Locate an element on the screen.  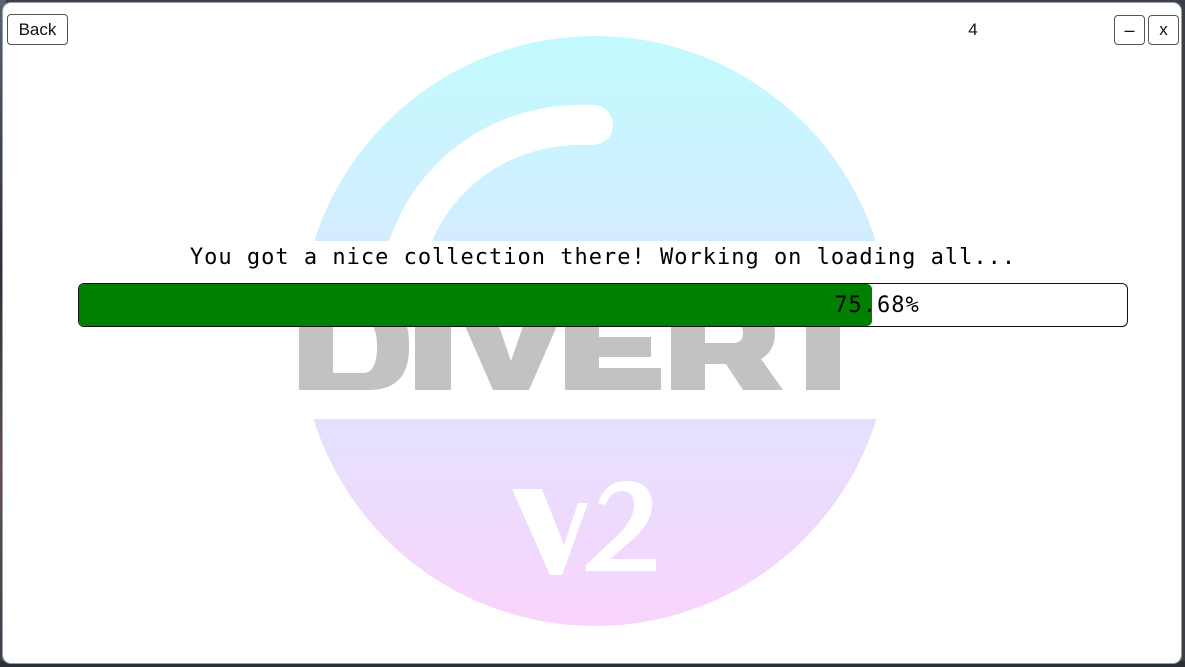
close-button: x is located at coordinates (1163, 30).